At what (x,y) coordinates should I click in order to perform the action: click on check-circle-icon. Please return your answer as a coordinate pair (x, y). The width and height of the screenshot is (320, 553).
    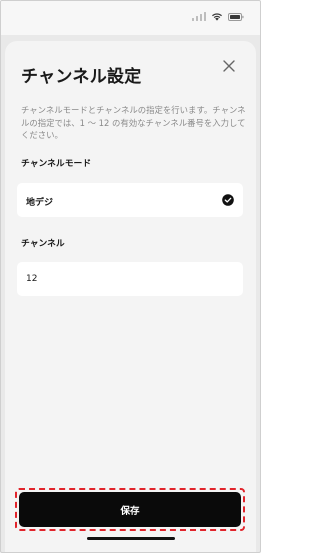
    Looking at the image, I should click on (228, 200).